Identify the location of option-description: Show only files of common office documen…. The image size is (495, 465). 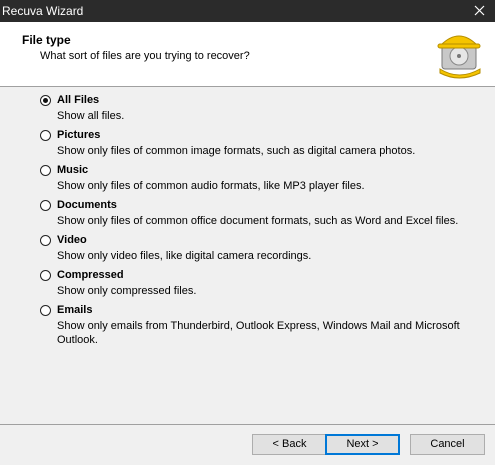
(258, 221).